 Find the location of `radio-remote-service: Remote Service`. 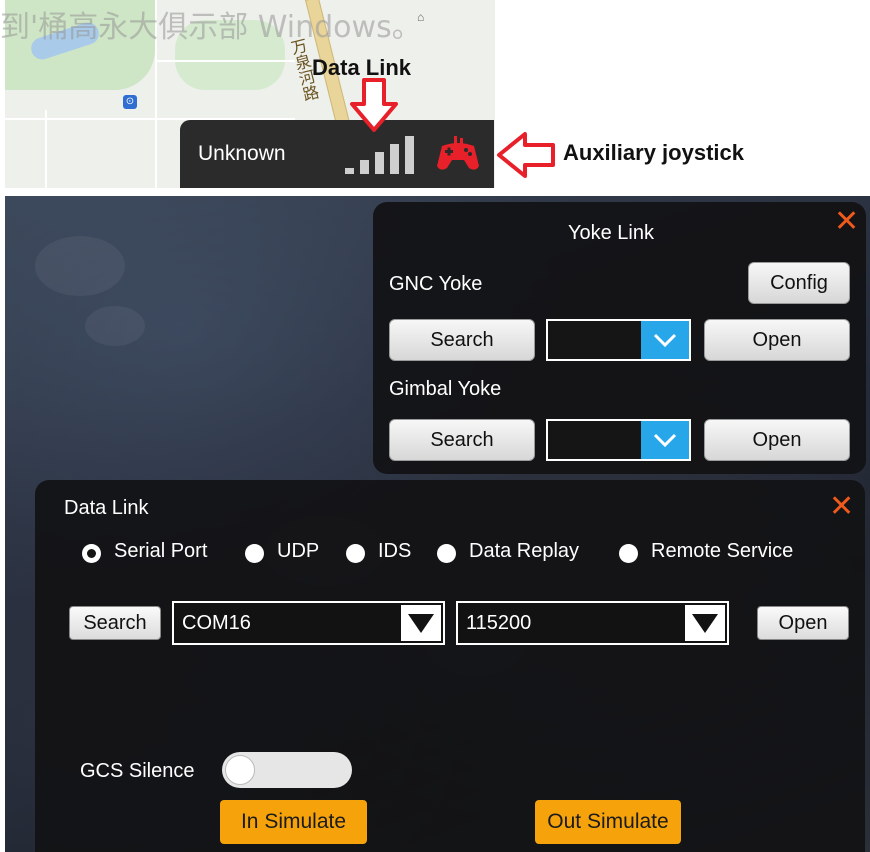

radio-remote-service: Remote Service is located at coordinates (719, 554).